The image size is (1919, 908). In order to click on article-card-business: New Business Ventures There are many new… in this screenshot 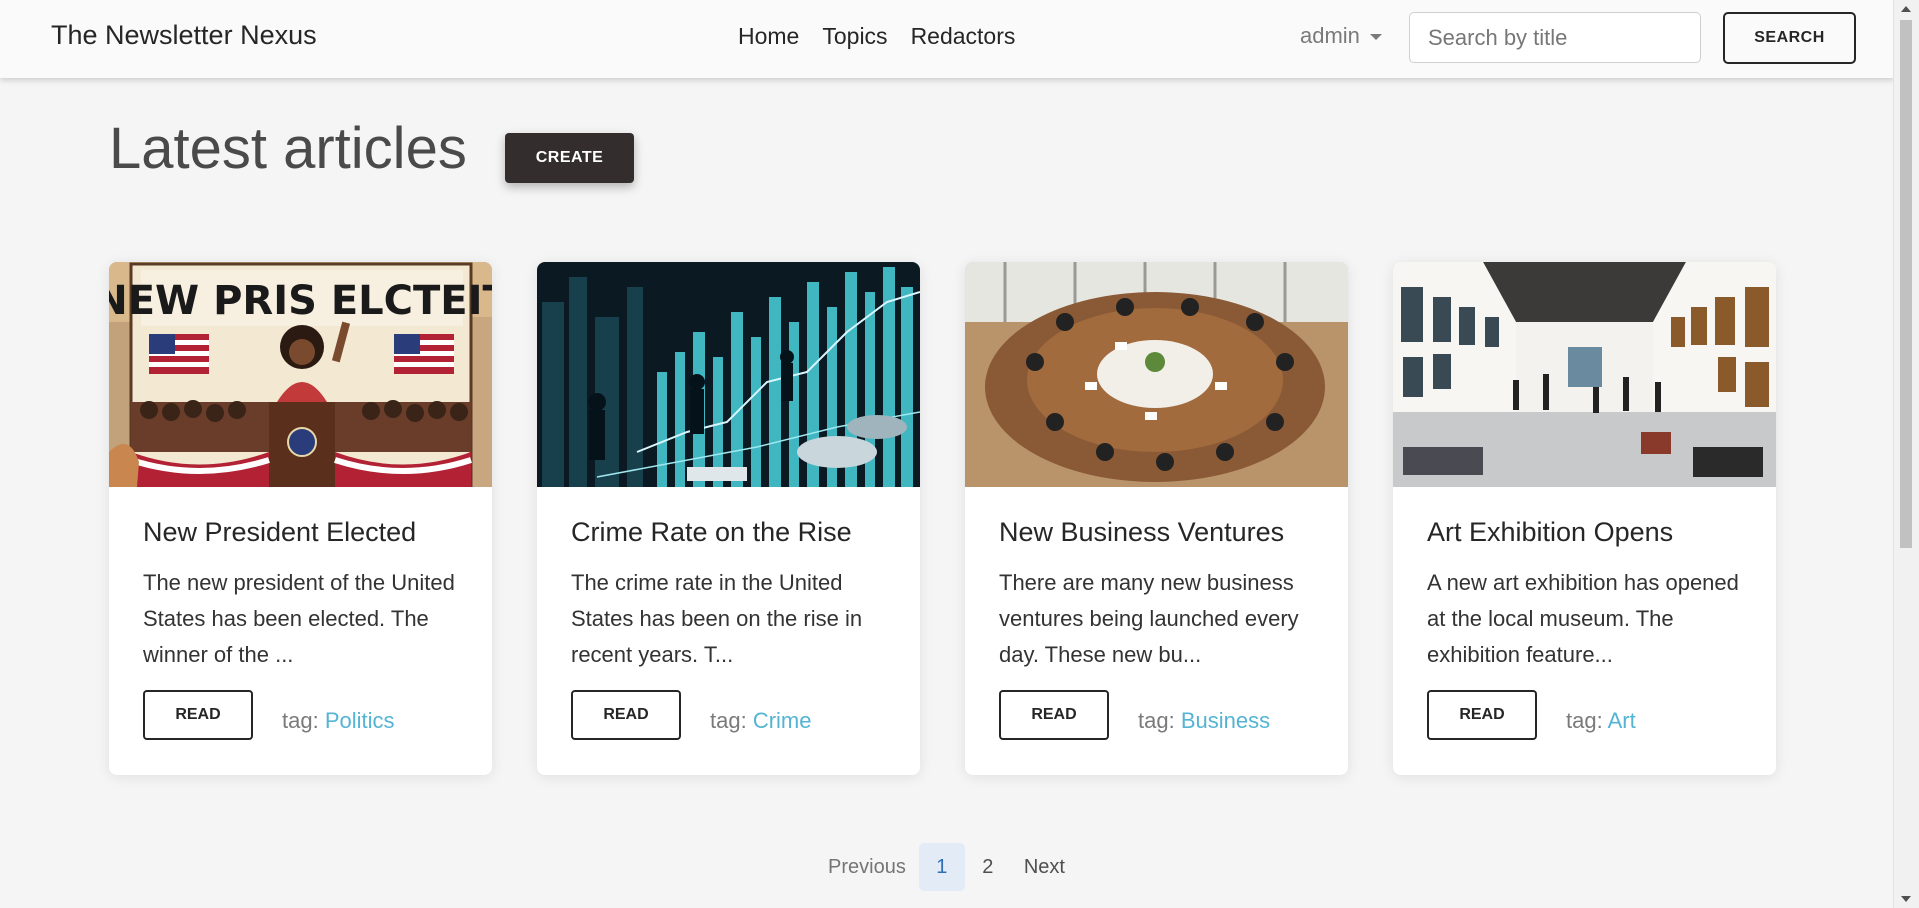, I will do `click(1156, 518)`.